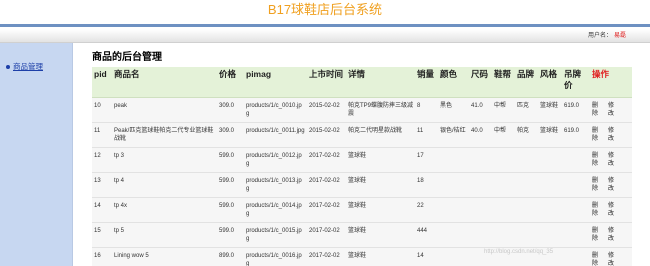 Image resolution: width=650 pixels, height=266 pixels. I want to click on column-header-price: 价格, so click(230, 82).